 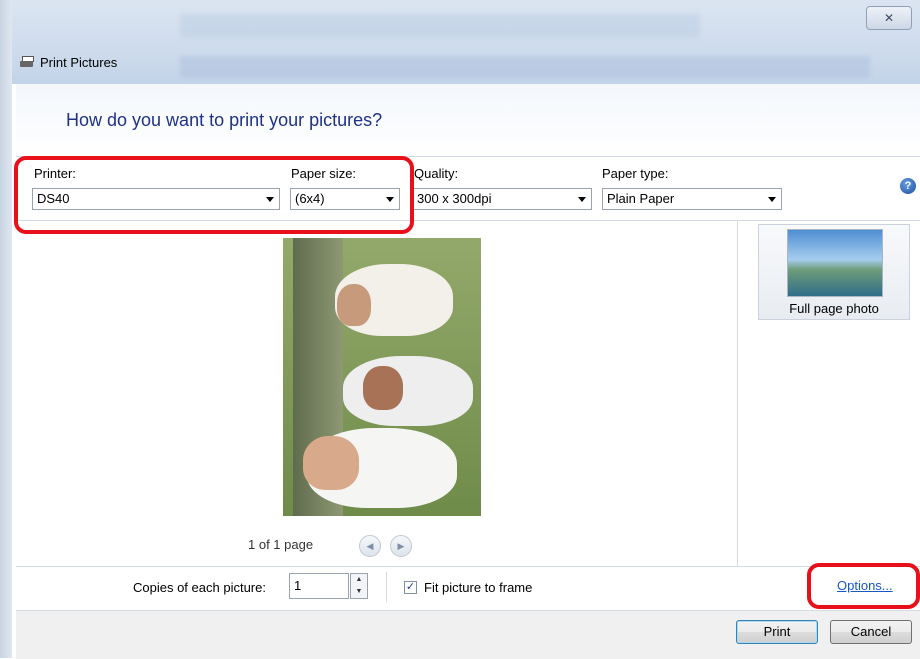 I want to click on title-bar: ✕ Print Pictures, so click(x=460, y=42).